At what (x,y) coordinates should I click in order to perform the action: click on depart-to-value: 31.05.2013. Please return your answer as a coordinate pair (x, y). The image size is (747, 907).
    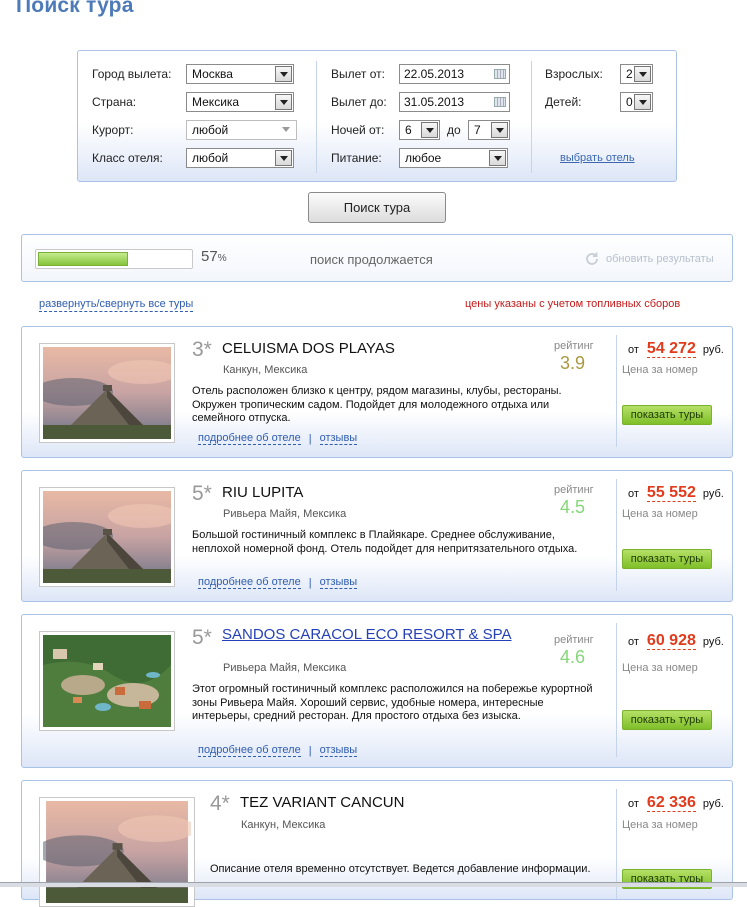
    Looking at the image, I should click on (434, 102).